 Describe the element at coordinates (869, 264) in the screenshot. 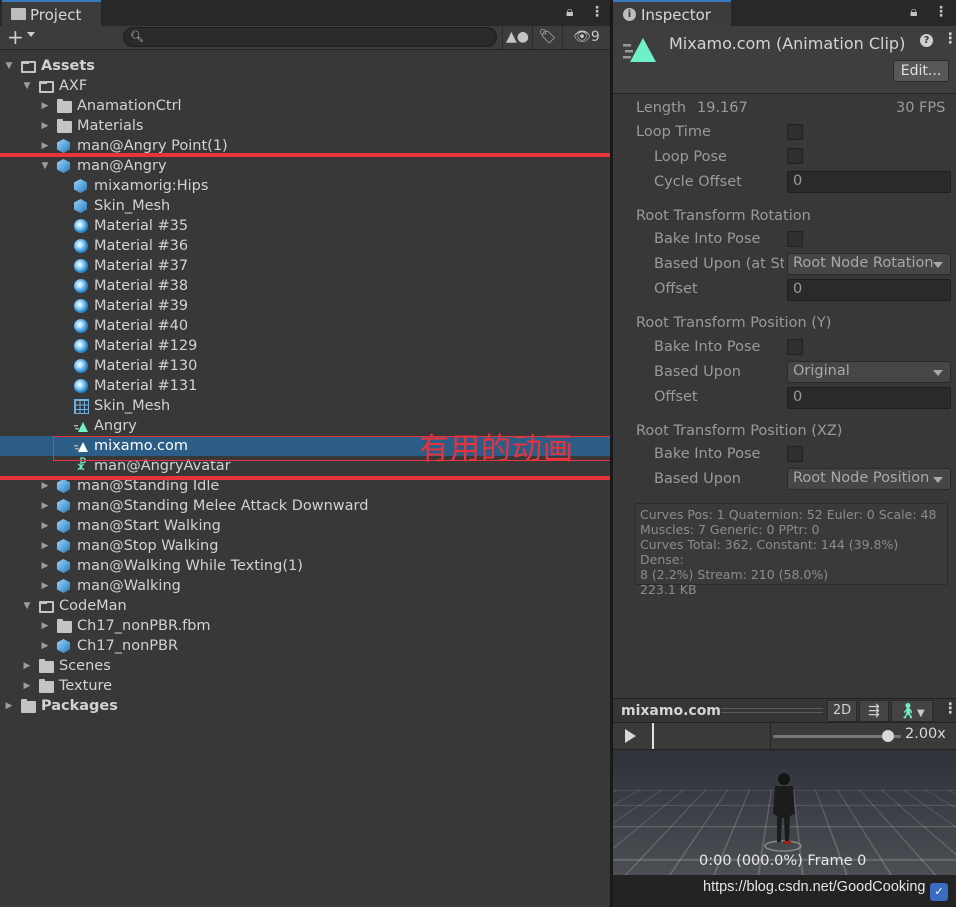

I see `rot-based-dropdown: Root Node Rotation` at that location.